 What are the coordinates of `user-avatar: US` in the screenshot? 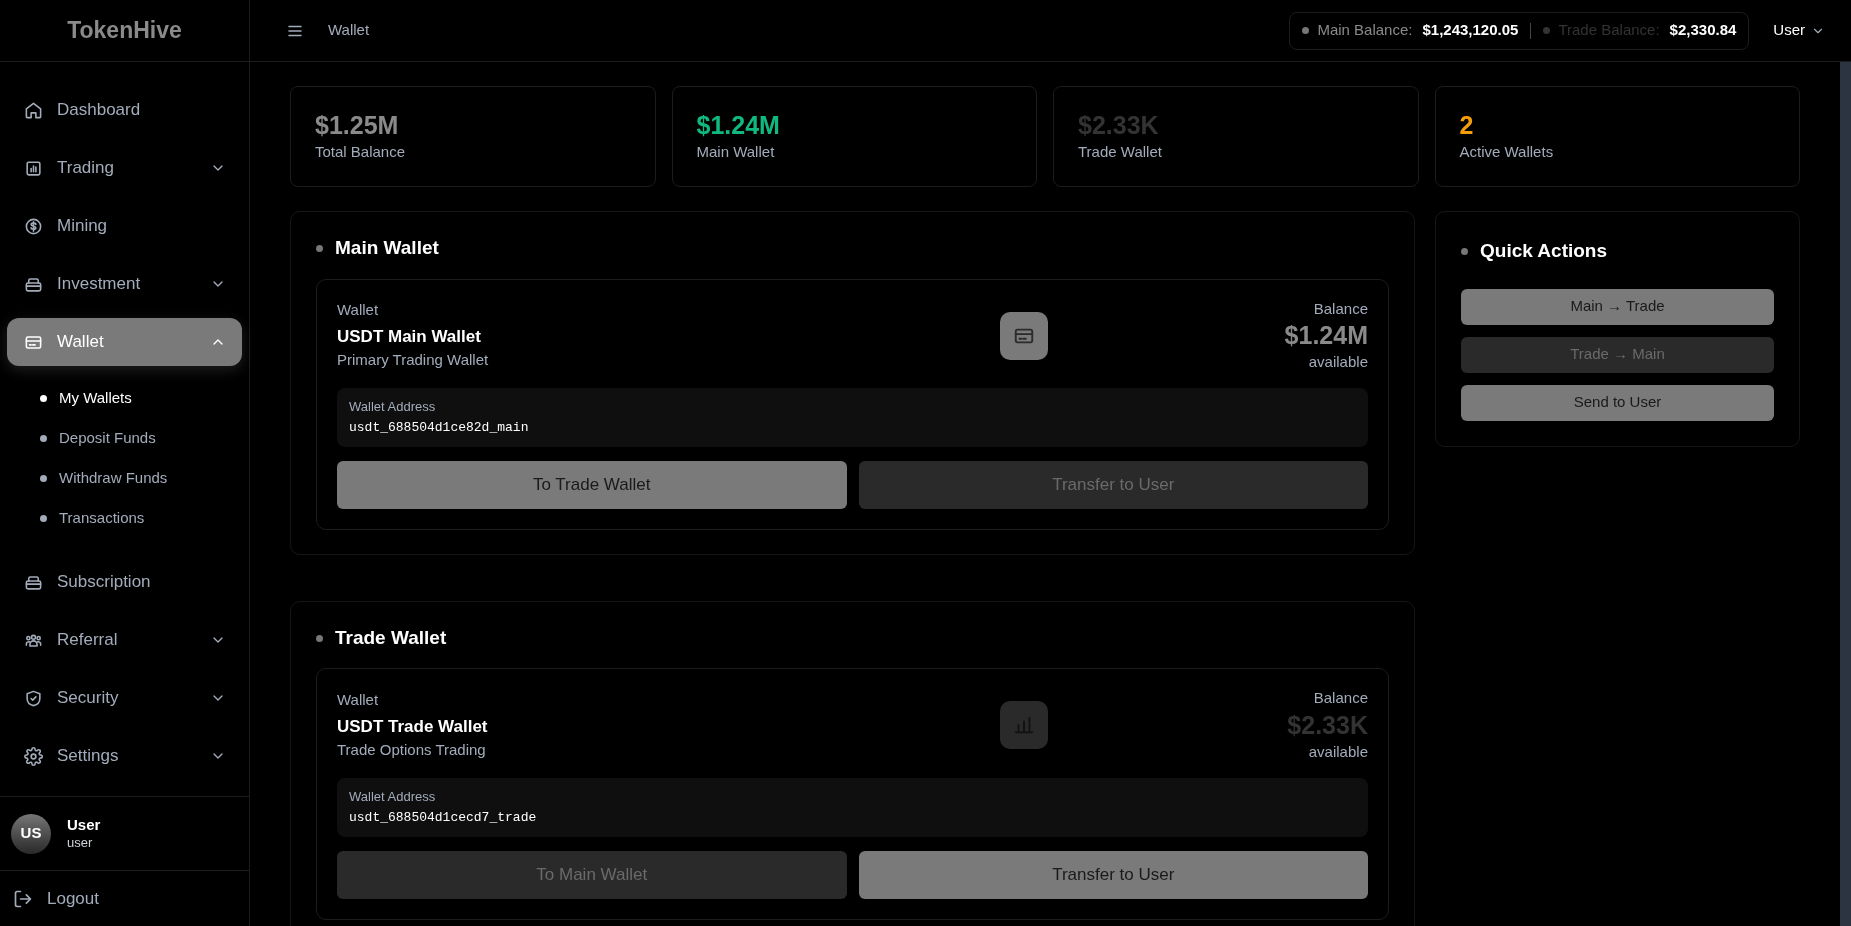 It's located at (31, 833).